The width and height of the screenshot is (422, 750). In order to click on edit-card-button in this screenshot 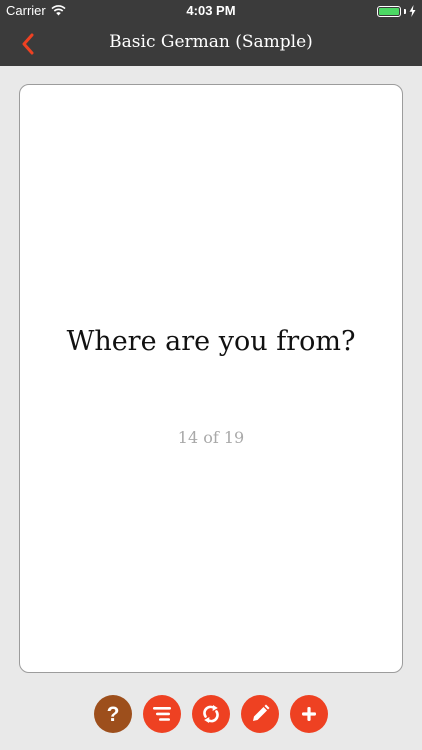, I will do `click(260, 714)`.